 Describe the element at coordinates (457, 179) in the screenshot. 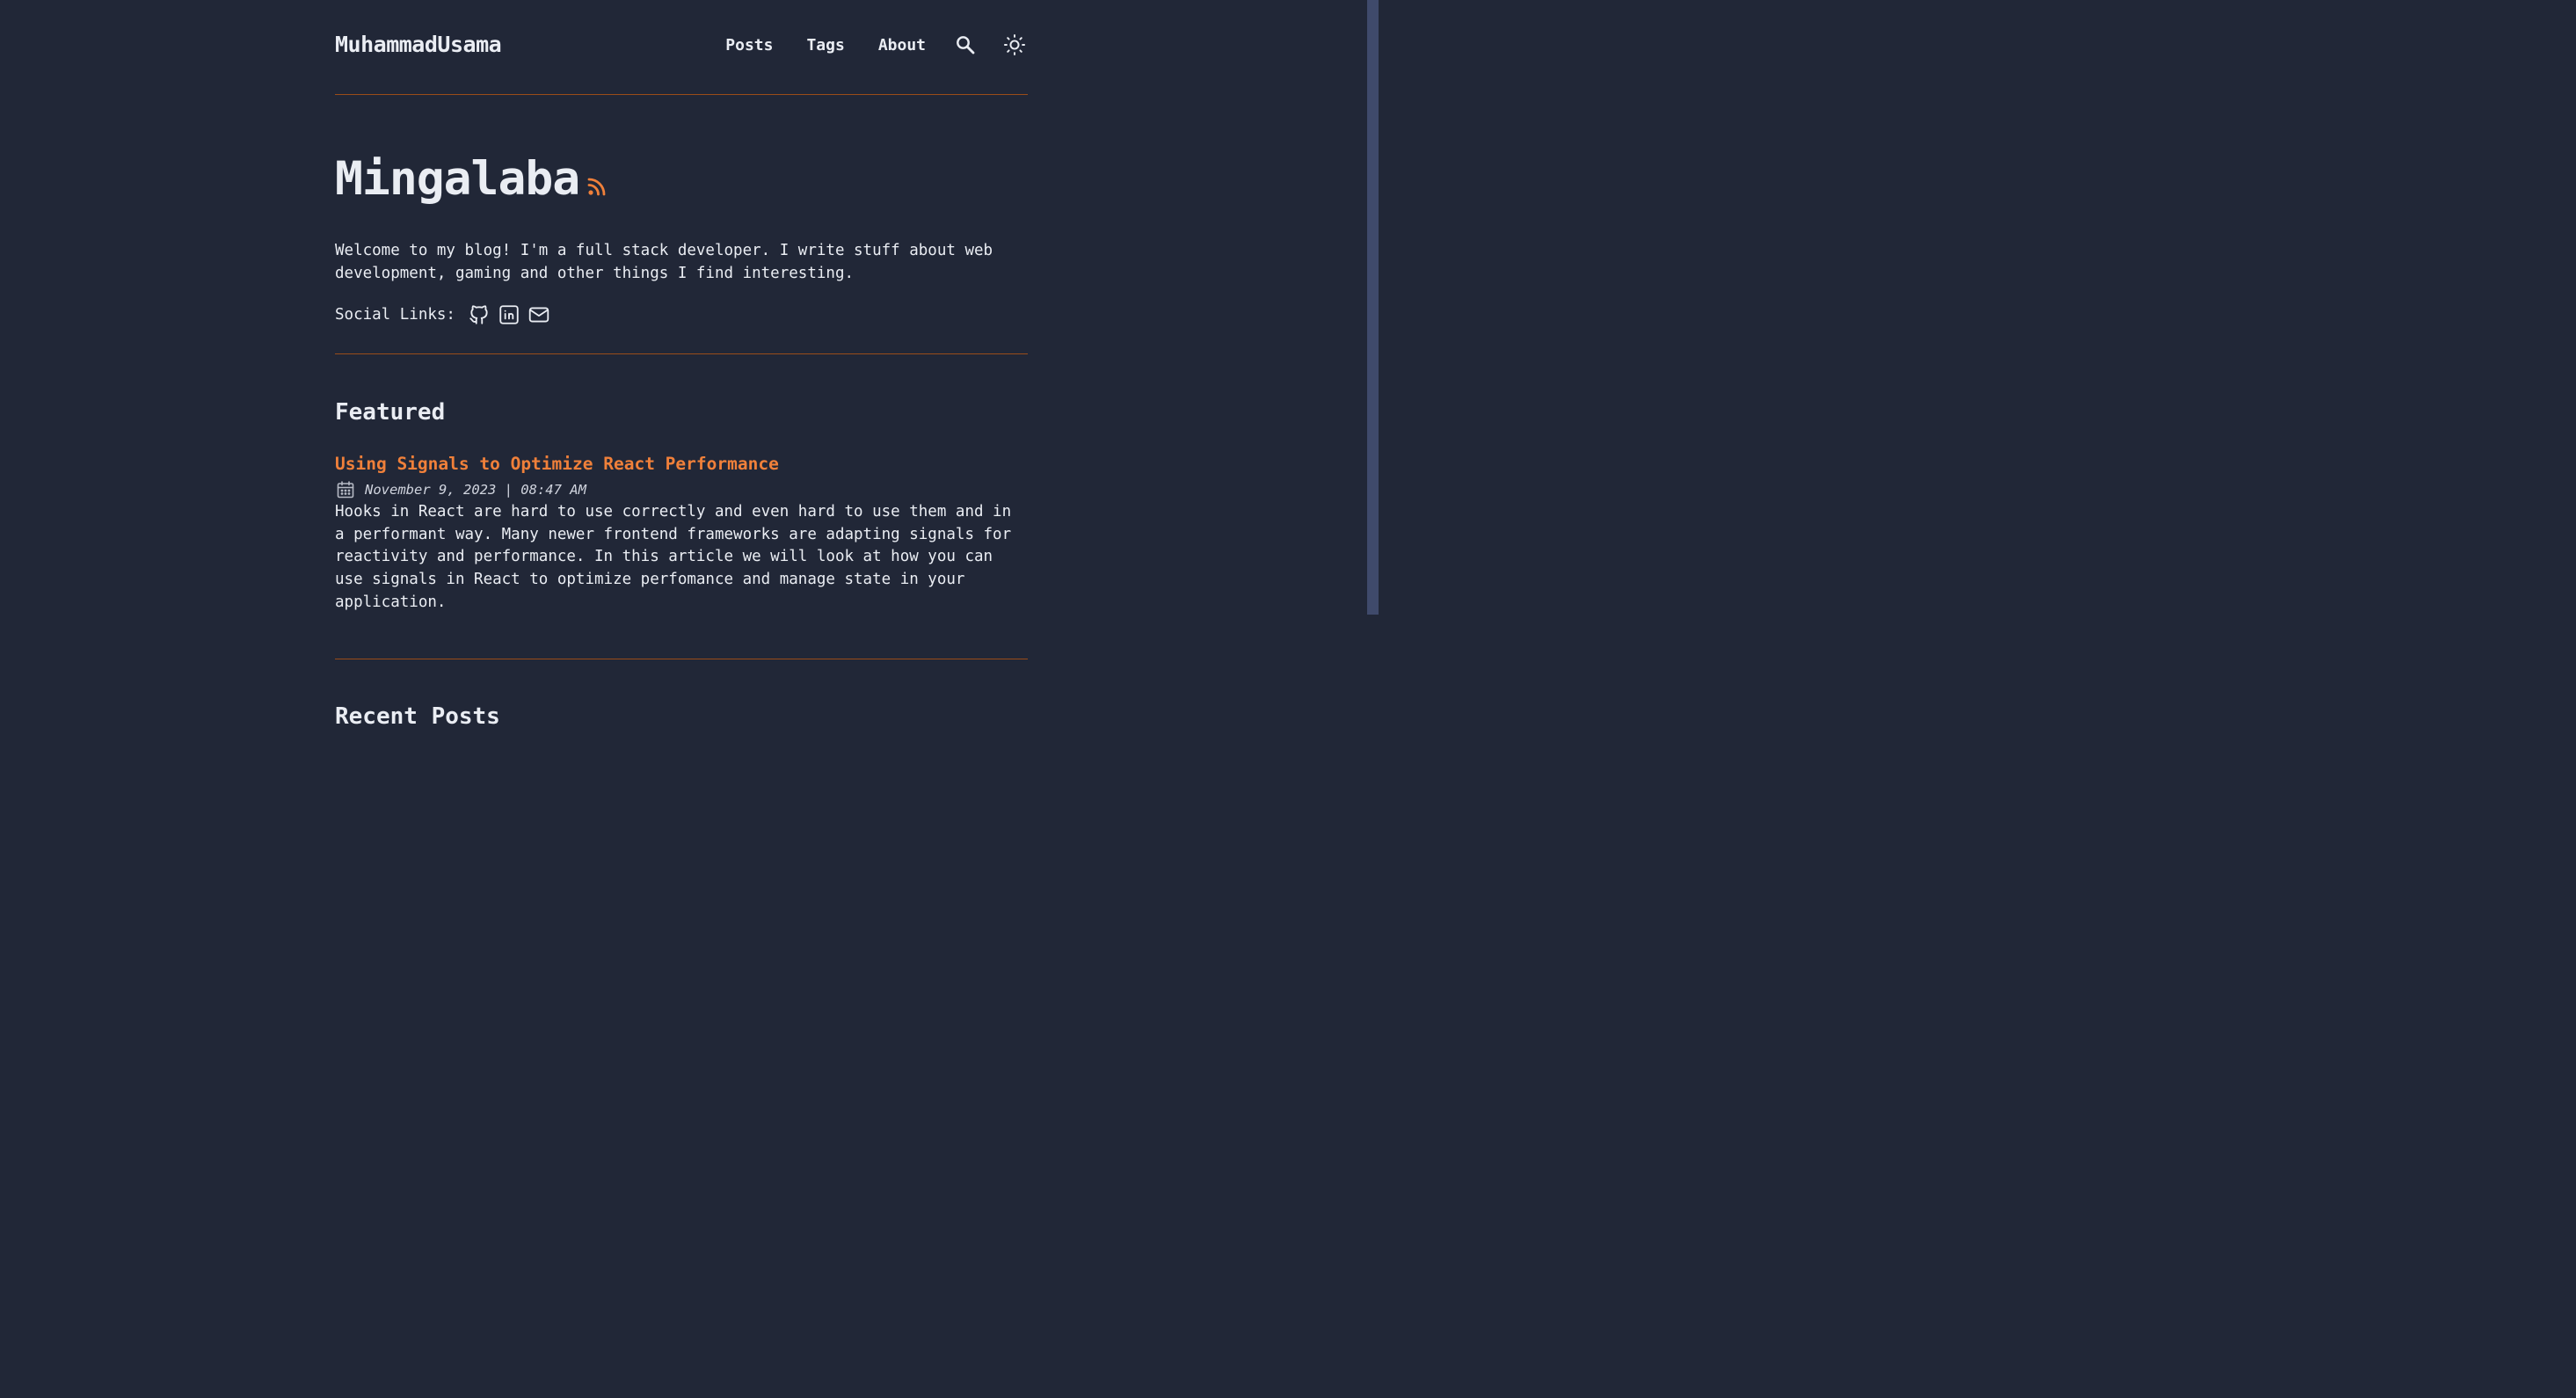

I see `hero-title: Mingalaba` at that location.